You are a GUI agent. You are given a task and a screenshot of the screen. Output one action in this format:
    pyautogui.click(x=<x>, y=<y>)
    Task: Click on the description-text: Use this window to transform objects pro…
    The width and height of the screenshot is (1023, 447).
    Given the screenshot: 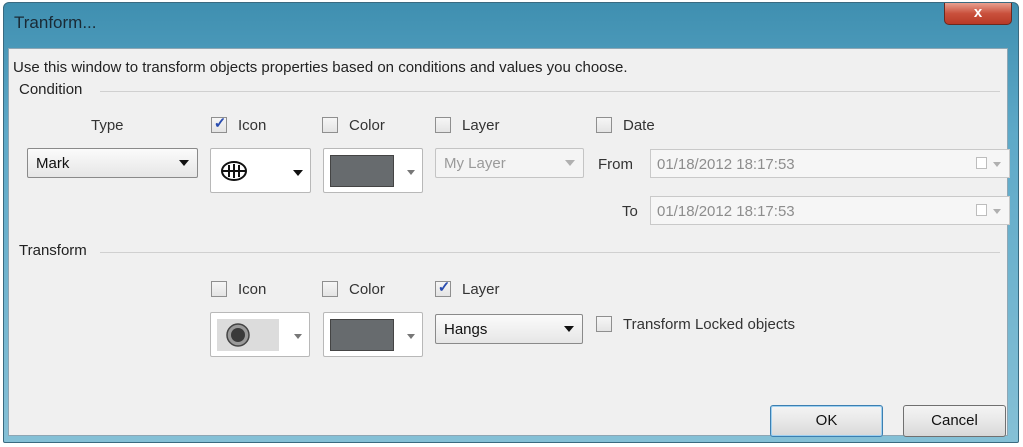 What is the action you would take?
    pyautogui.click(x=320, y=67)
    